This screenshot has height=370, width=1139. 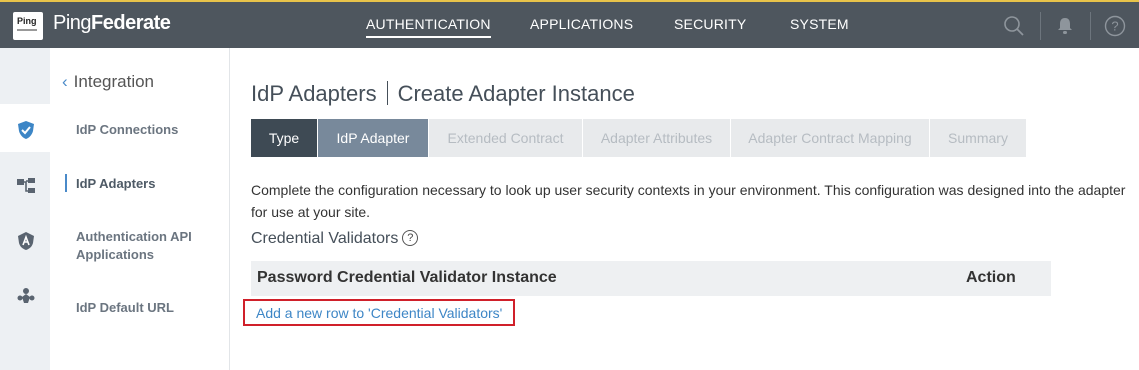 I want to click on page-title-main: IdP Adapters, so click(x=314, y=93).